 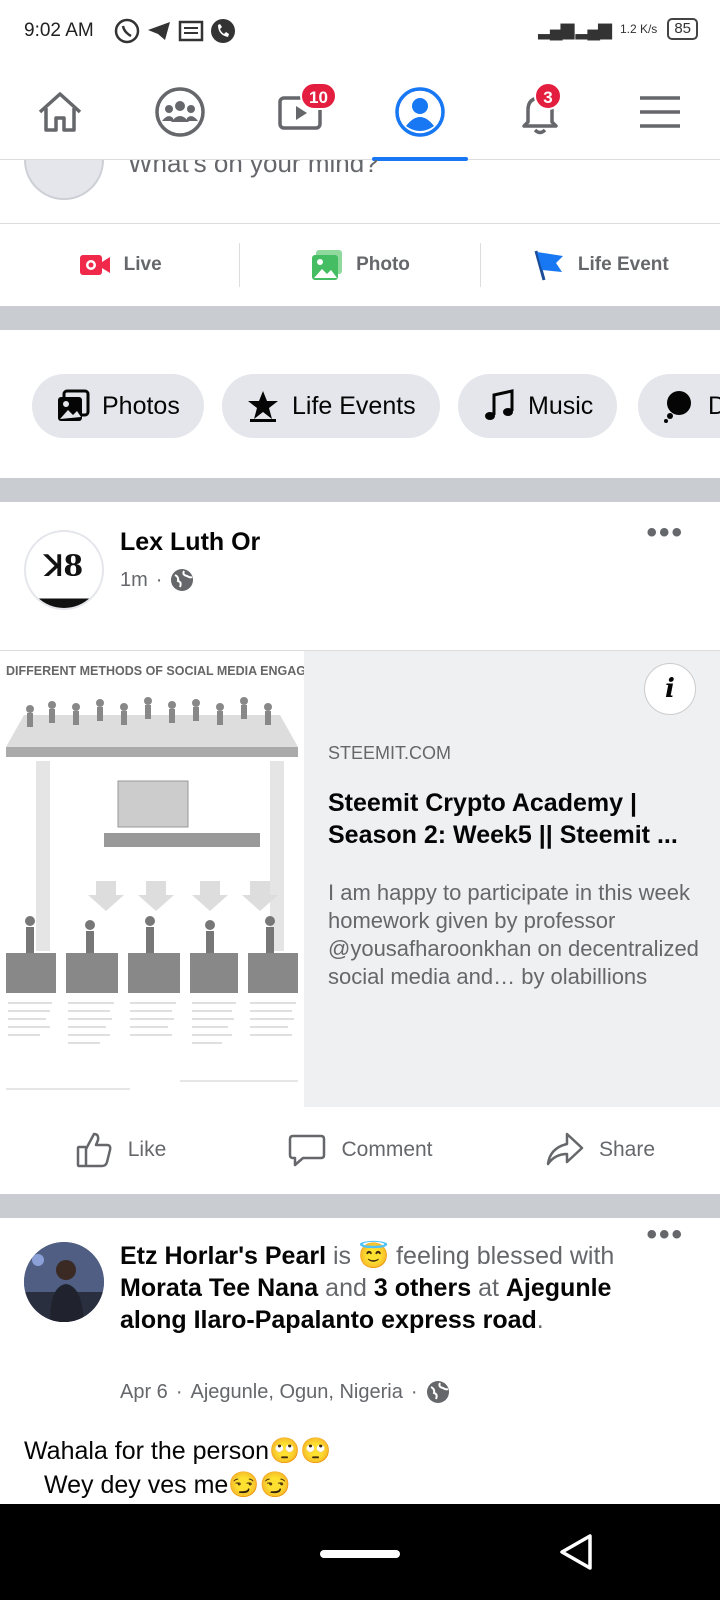 What do you see at coordinates (575, 28) in the screenshot?
I see `signal-icon: ▂▄▆ ▂▄▆` at bounding box center [575, 28].